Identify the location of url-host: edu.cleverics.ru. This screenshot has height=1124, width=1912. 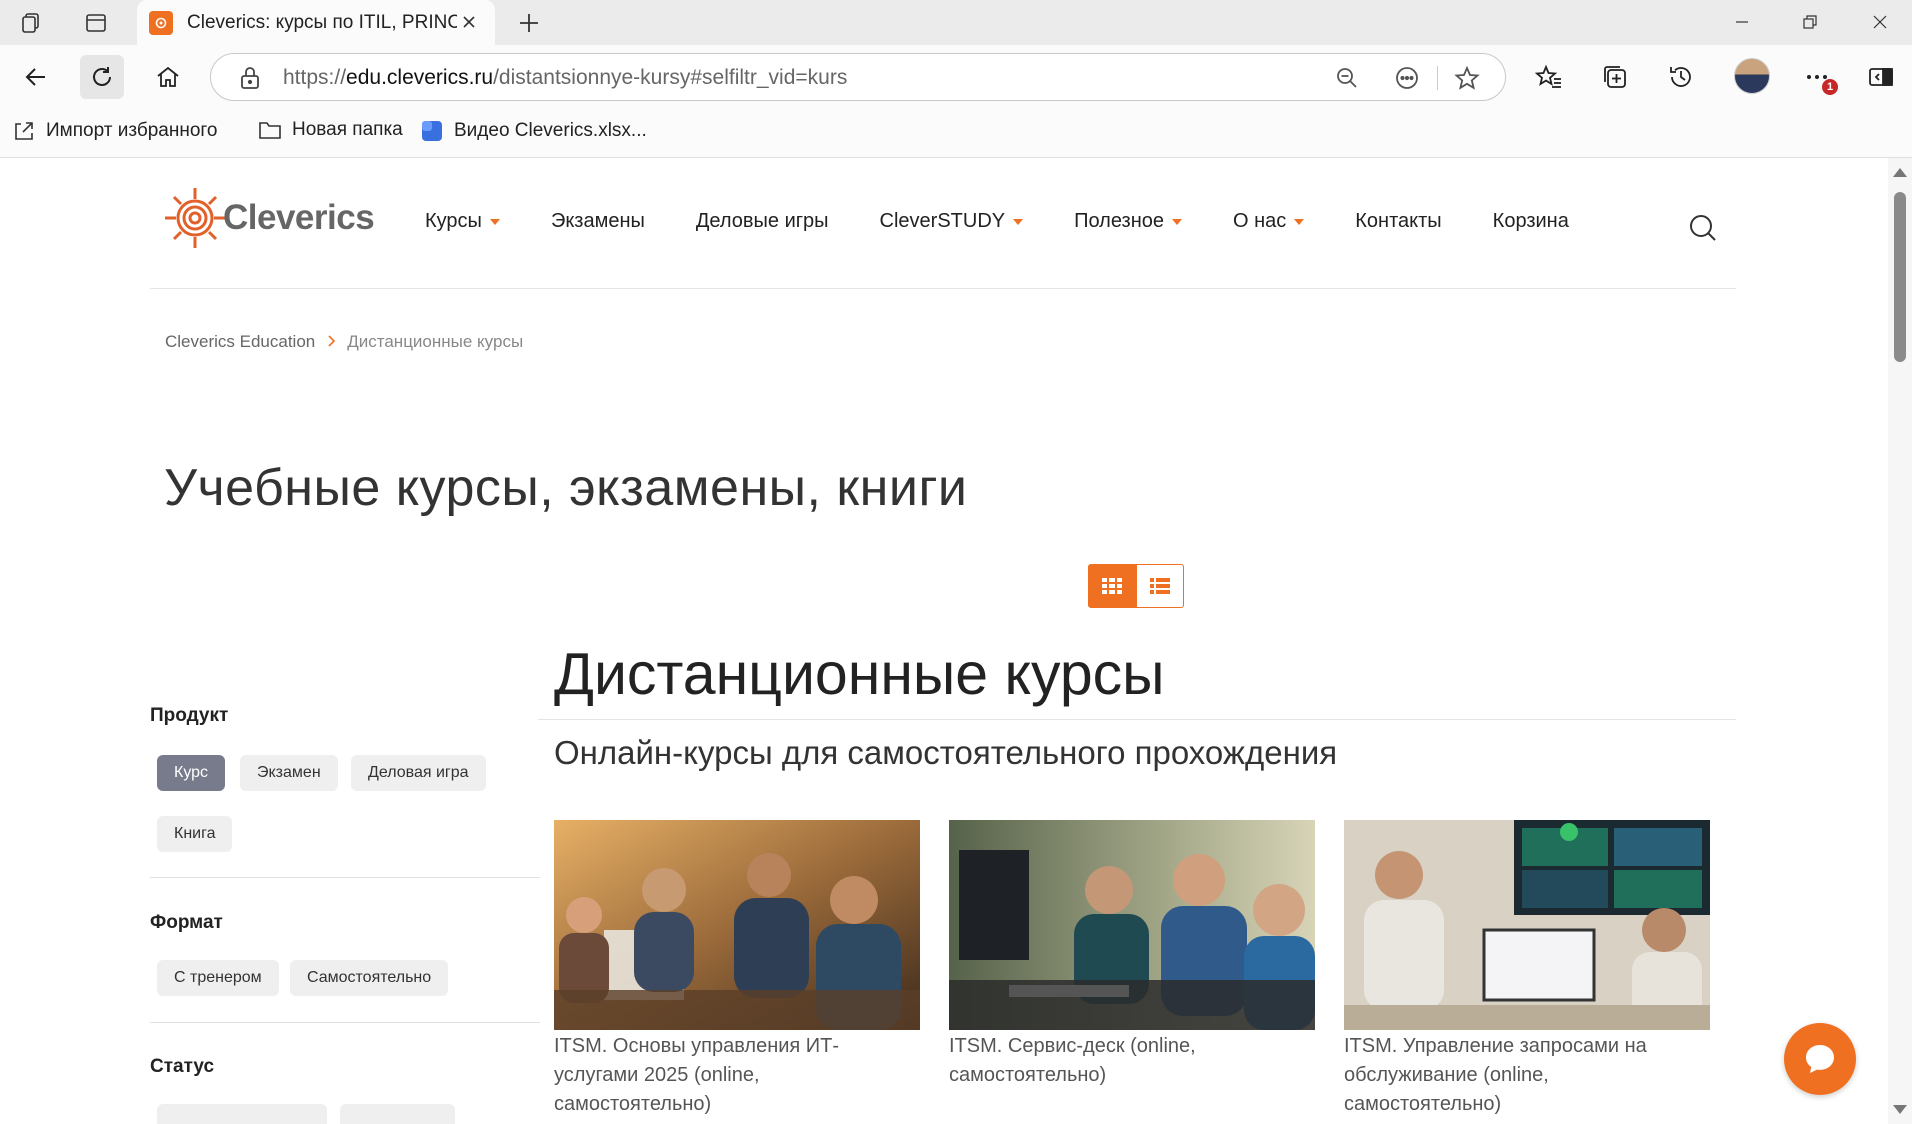
(420, 77).